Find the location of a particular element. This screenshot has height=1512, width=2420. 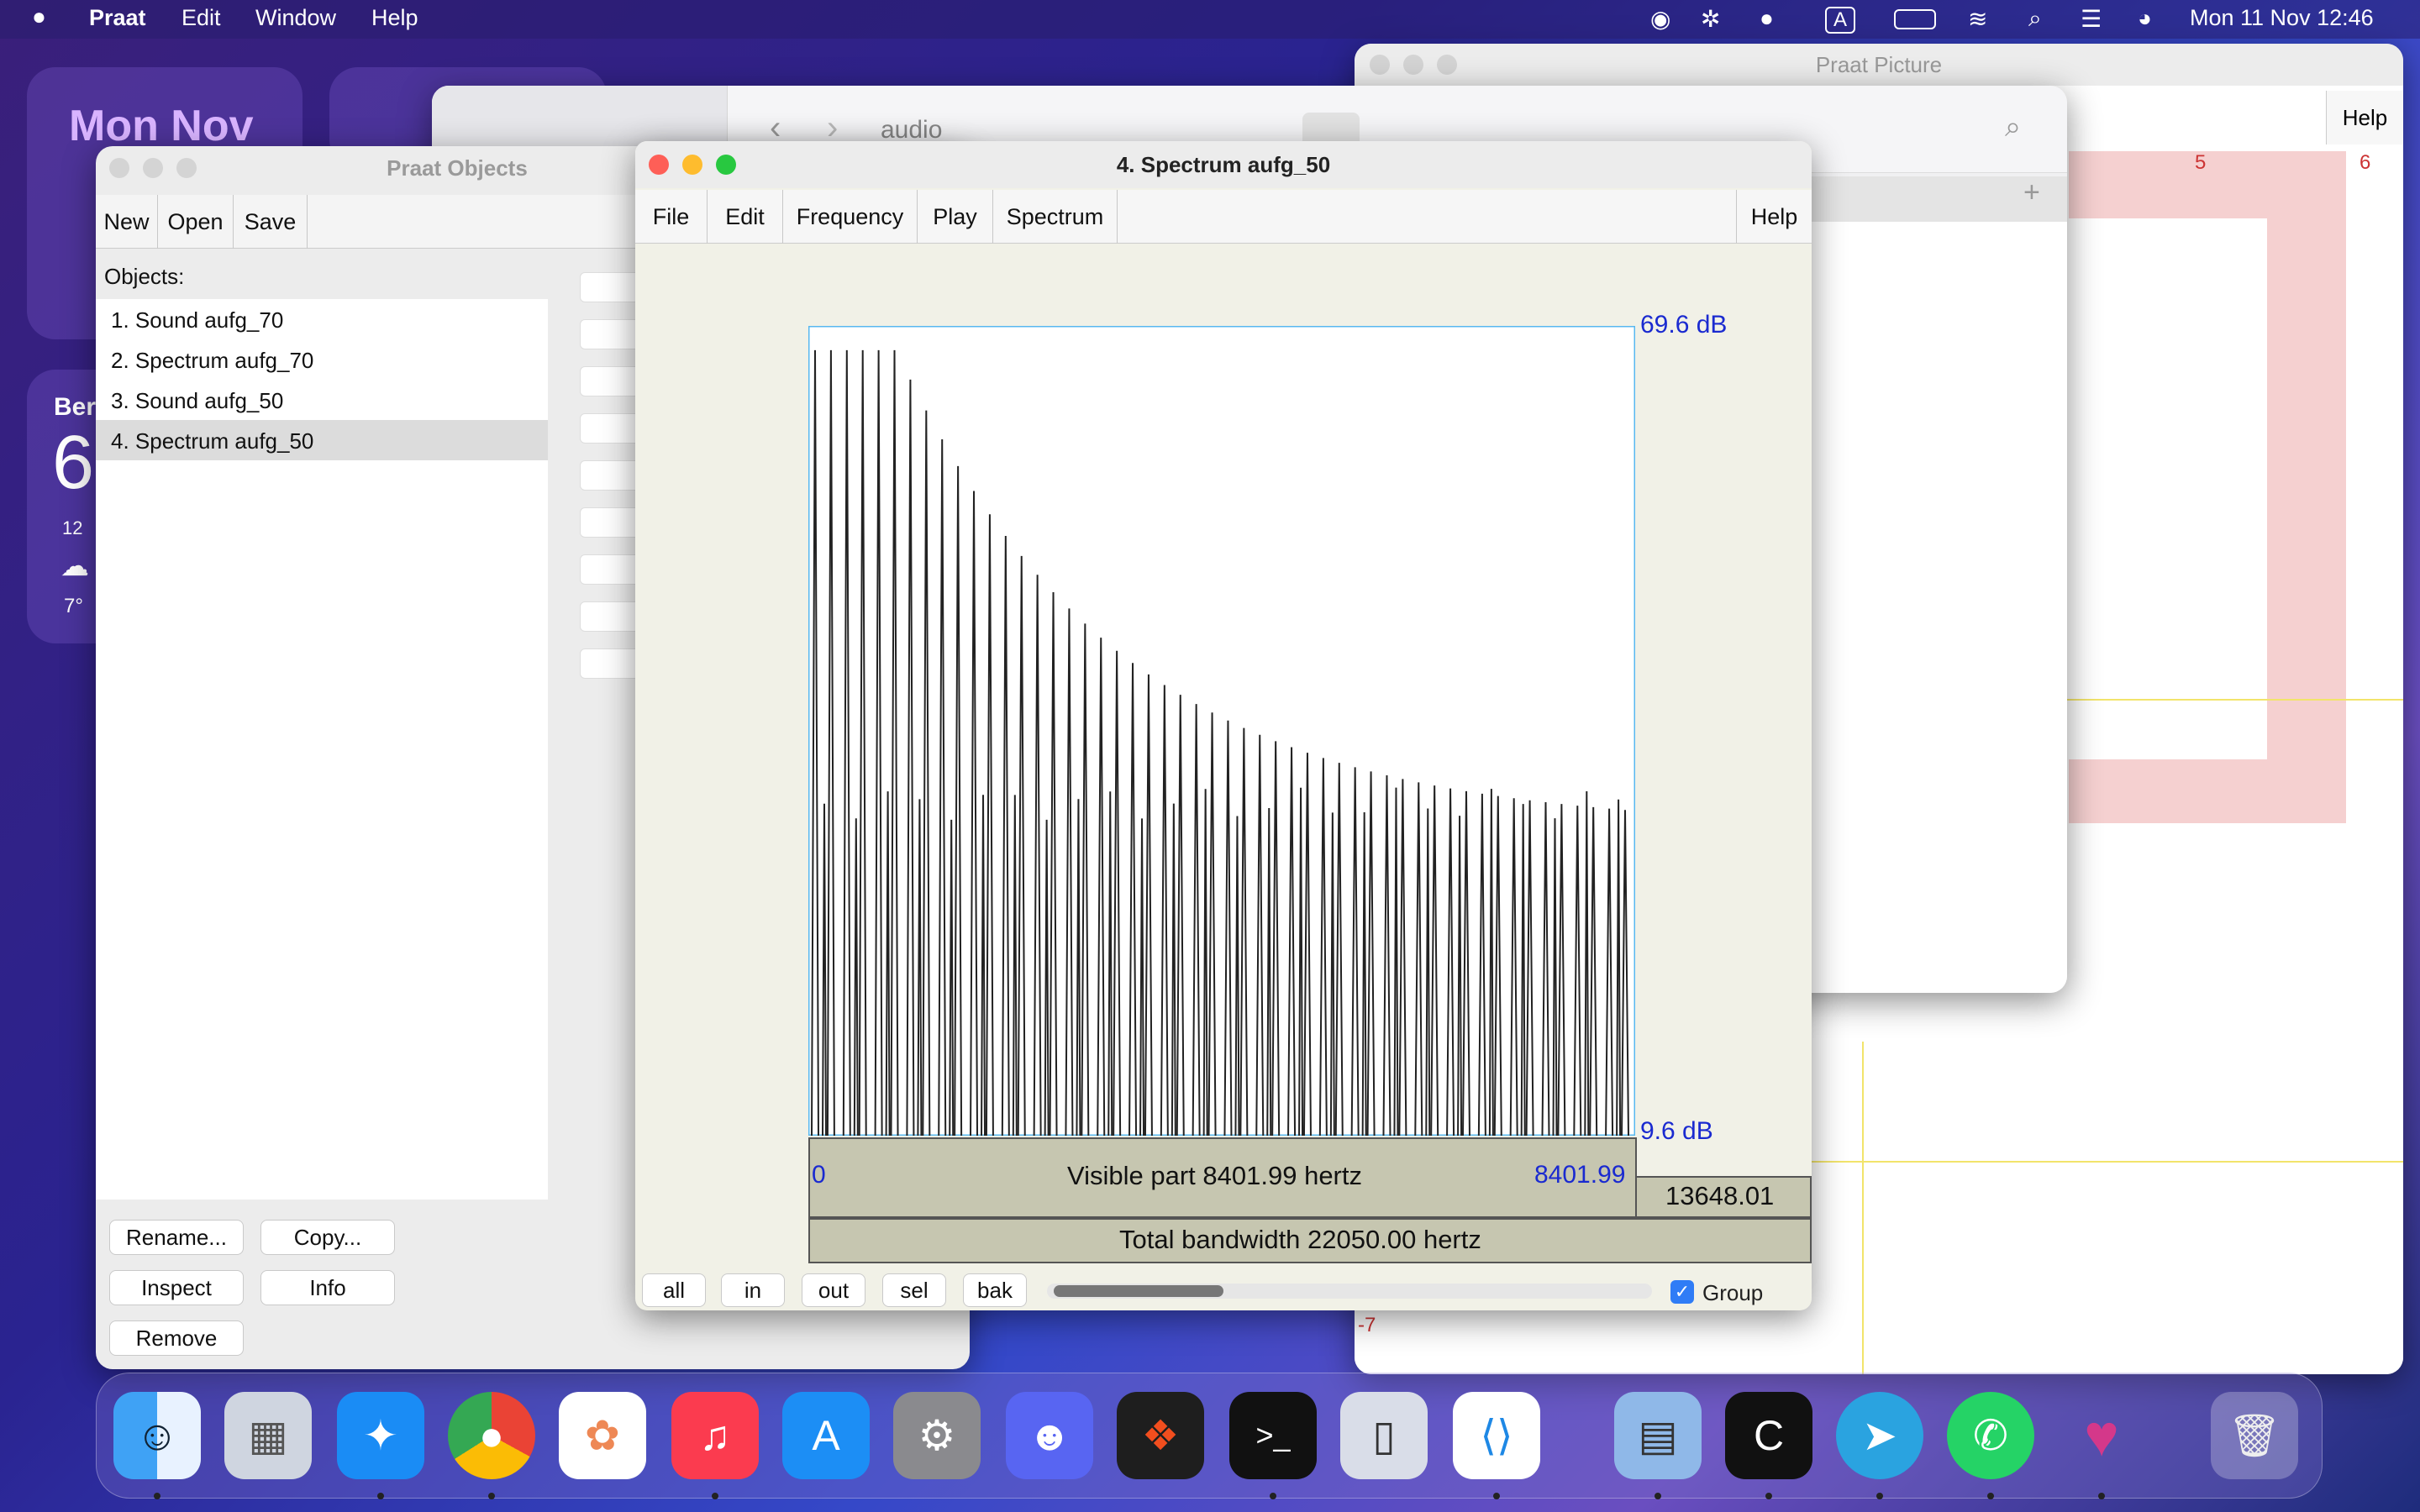

weather-hour: 12 is located at coordinates (73, 527).